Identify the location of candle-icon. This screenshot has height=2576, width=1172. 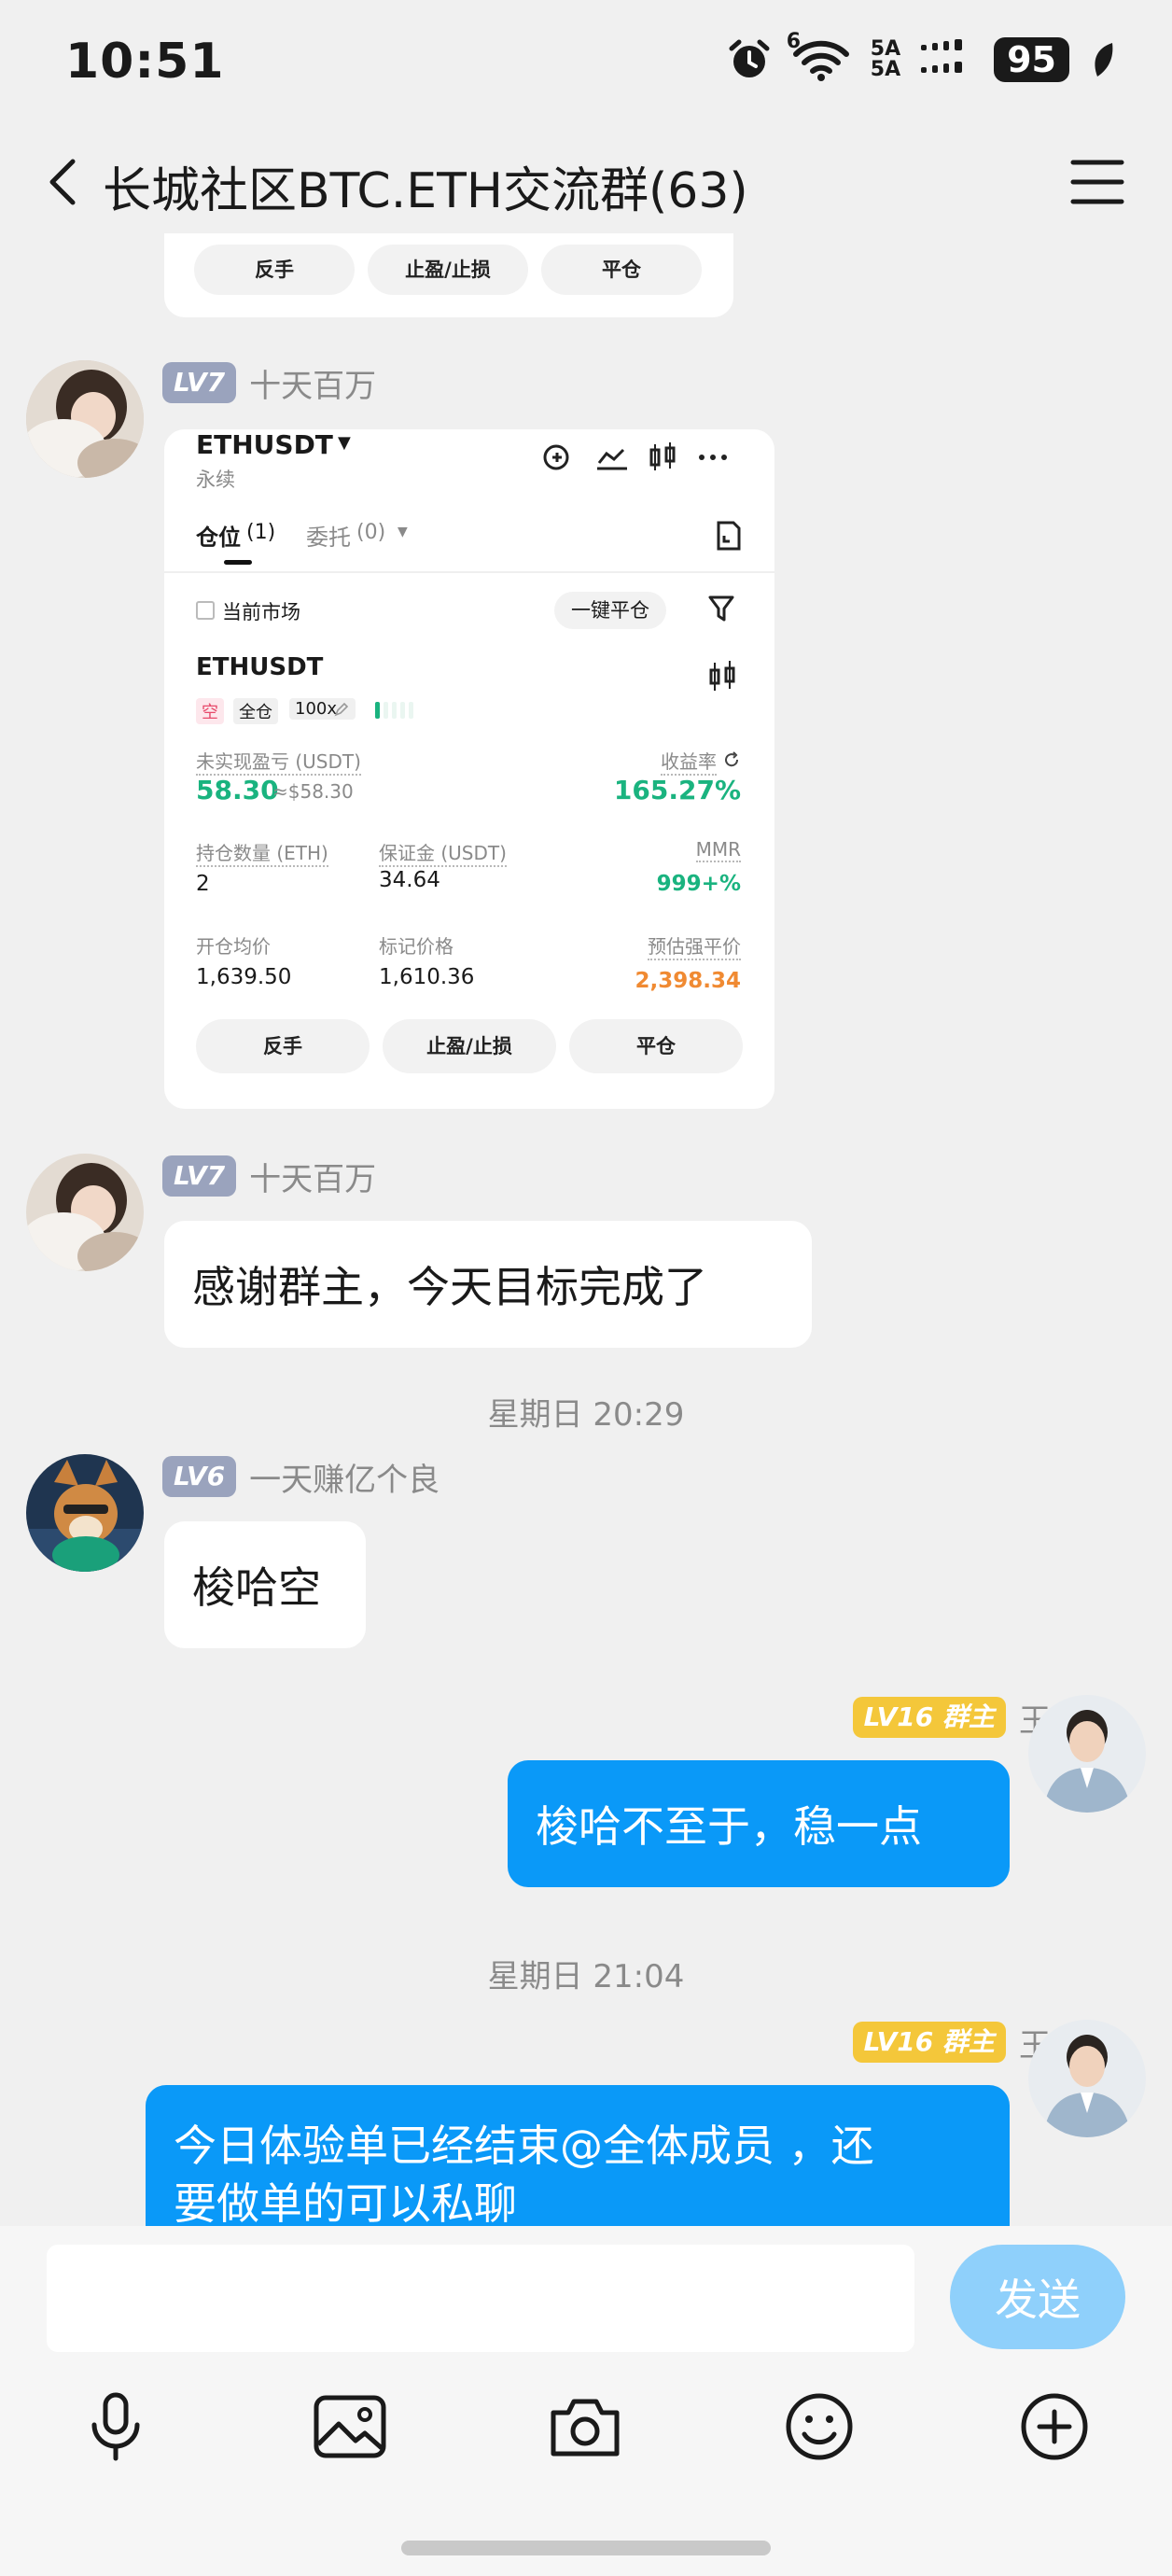
(722, 676).